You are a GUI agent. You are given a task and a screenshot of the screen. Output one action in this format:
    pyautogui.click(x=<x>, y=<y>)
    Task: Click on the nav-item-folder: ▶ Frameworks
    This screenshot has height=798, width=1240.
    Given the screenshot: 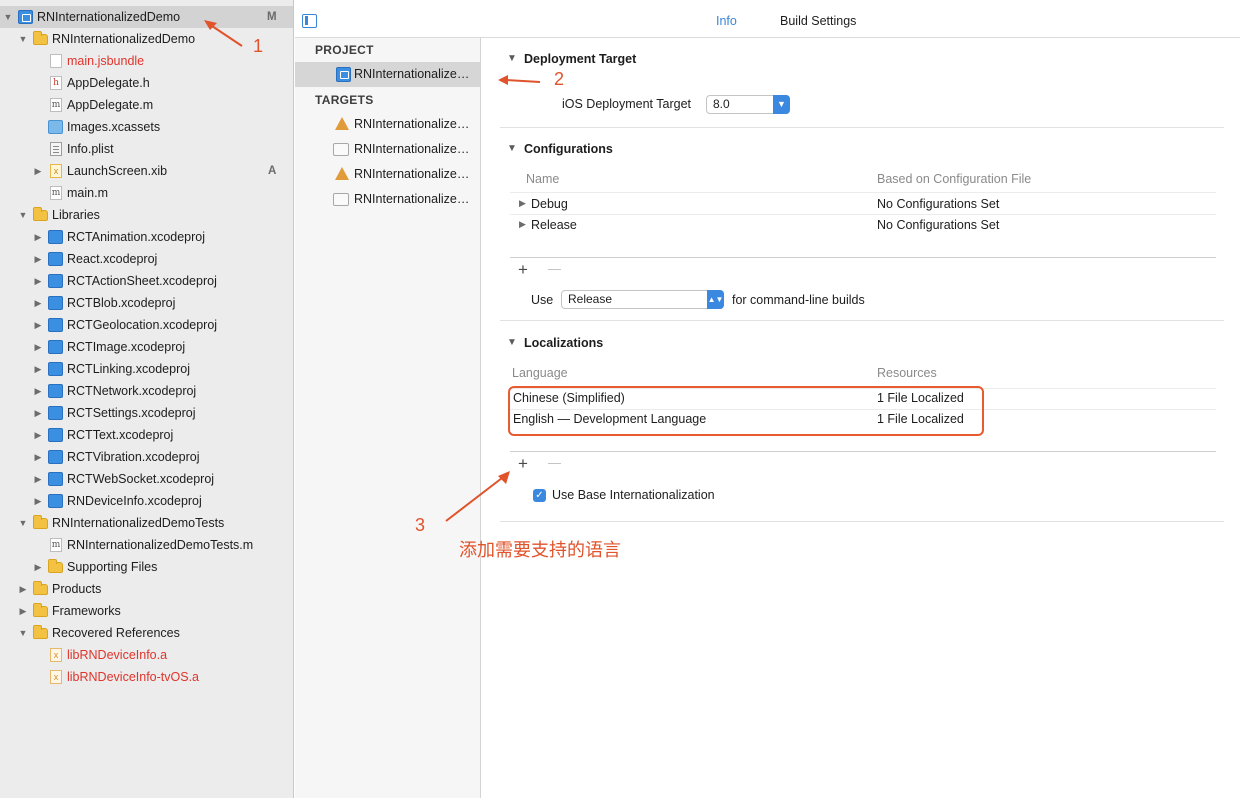 What is the action you would take?
    pyautogui.click(x=146, y=611)
    